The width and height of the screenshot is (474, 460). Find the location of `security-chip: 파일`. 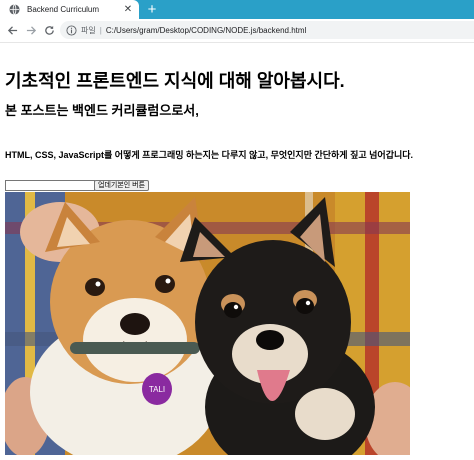

security-chip: 파일 is located at coordinates (88, 30).